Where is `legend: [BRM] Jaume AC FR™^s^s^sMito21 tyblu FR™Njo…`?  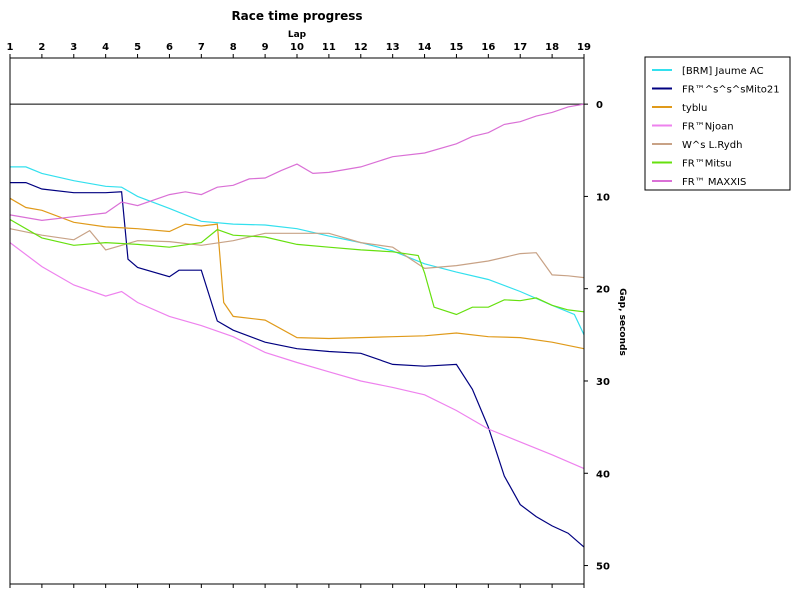 legend: [BRM] Jaume AC FR™^s^s^sMito21 tyblu FR™Njo… is located at coordinates (717, 123).